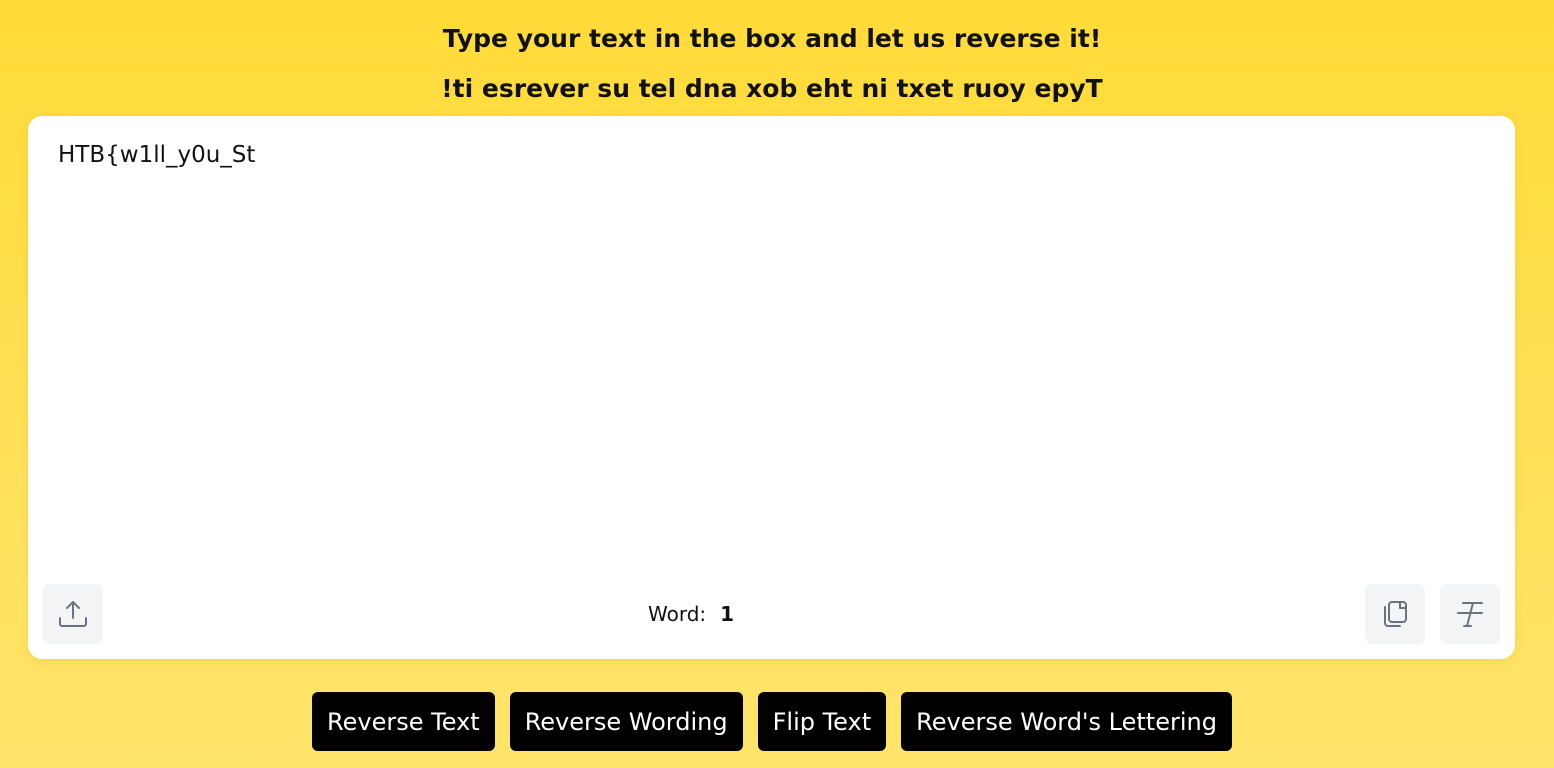 The height and width of the screenshot is (768, 1554). I want to click on word-count-label: Word:, so click(677, 614).